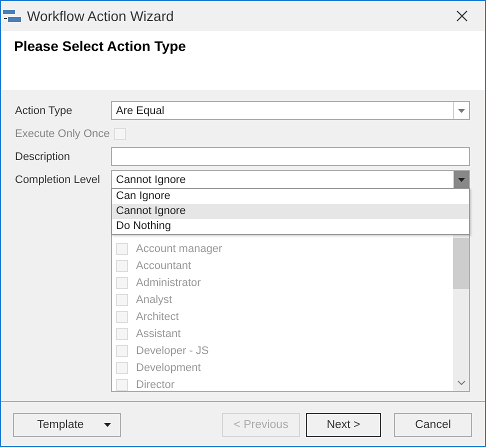 The image size is (486, 447). Describe the element at coordinates (168, 282) in the screenshot. I see `role-label: Administrator` at that location.